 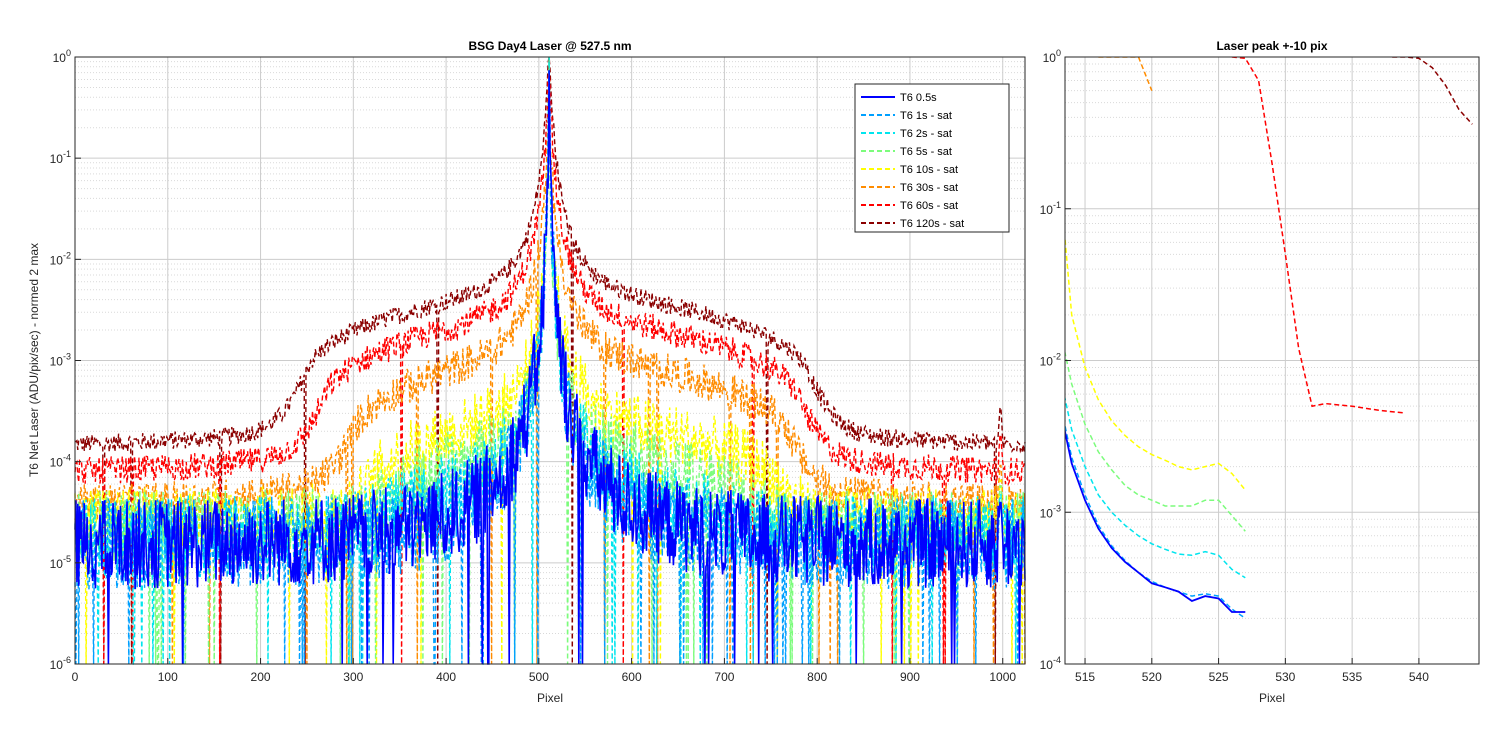 What do you see at coordinates (632, 677) in the screenshot?
I see `main-x-tick-label: 600` at bounding box center [632, 677].